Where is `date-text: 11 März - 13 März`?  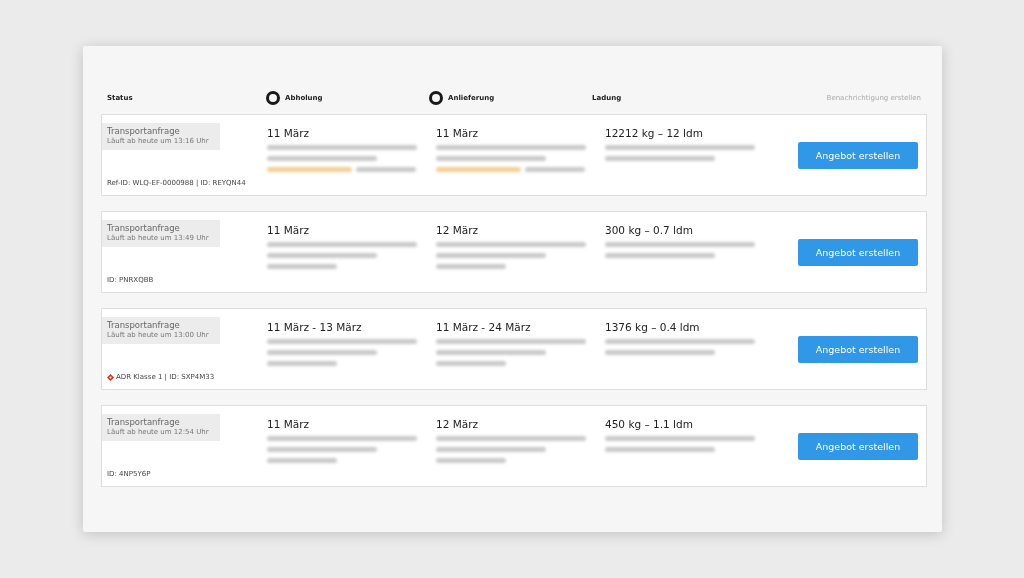 date-text: 11 März - 13 März is located at coordinates (315, 327).